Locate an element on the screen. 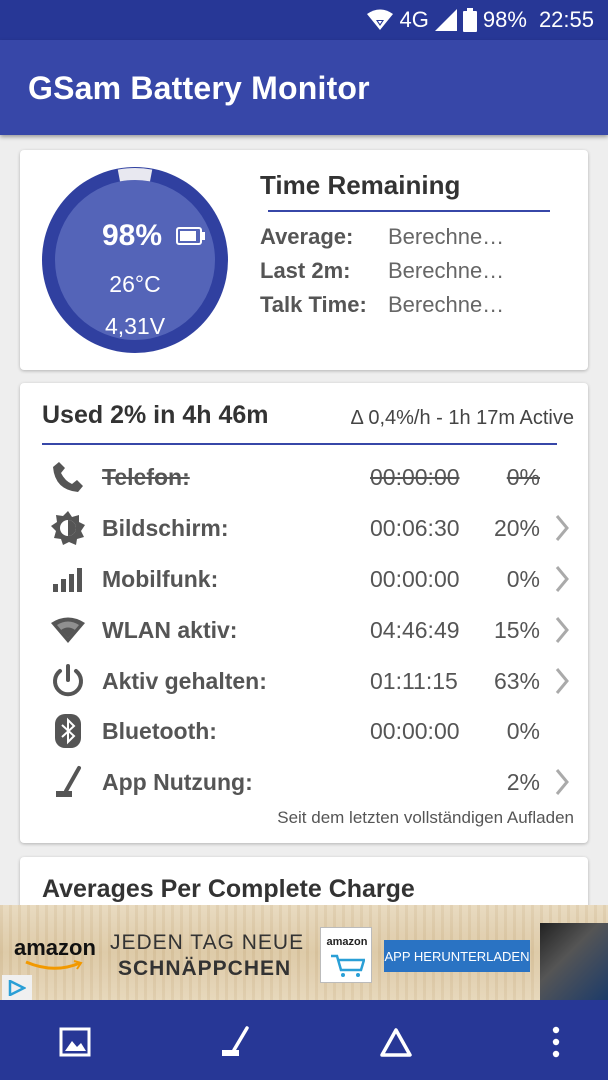  row-name: App Nutzung: is located at coordinates (177, 782).